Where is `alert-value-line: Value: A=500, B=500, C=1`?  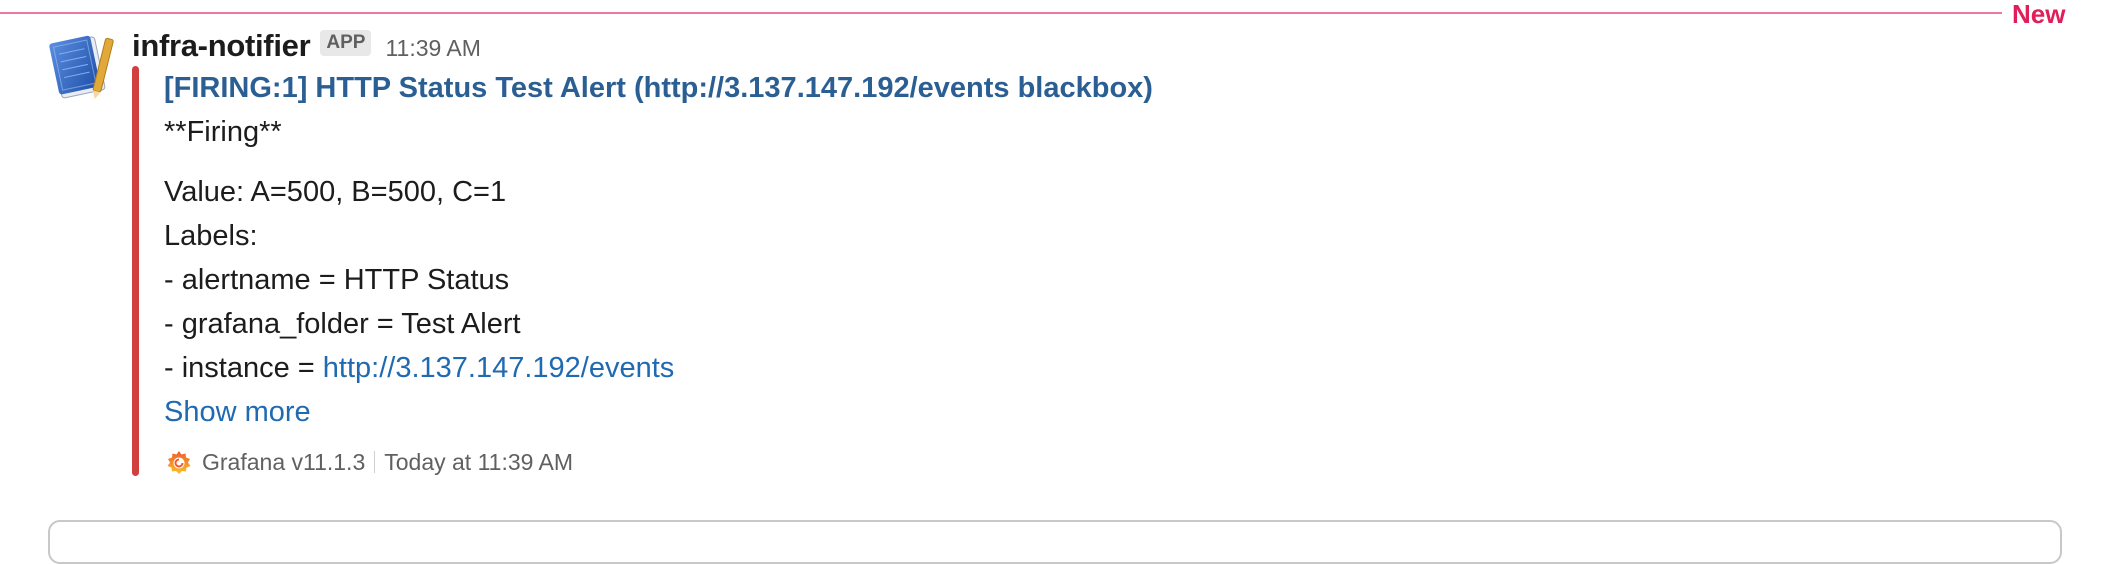
alert-value-line: Value: A=500, B=500, C=1 is located at coordinates (335, 192).